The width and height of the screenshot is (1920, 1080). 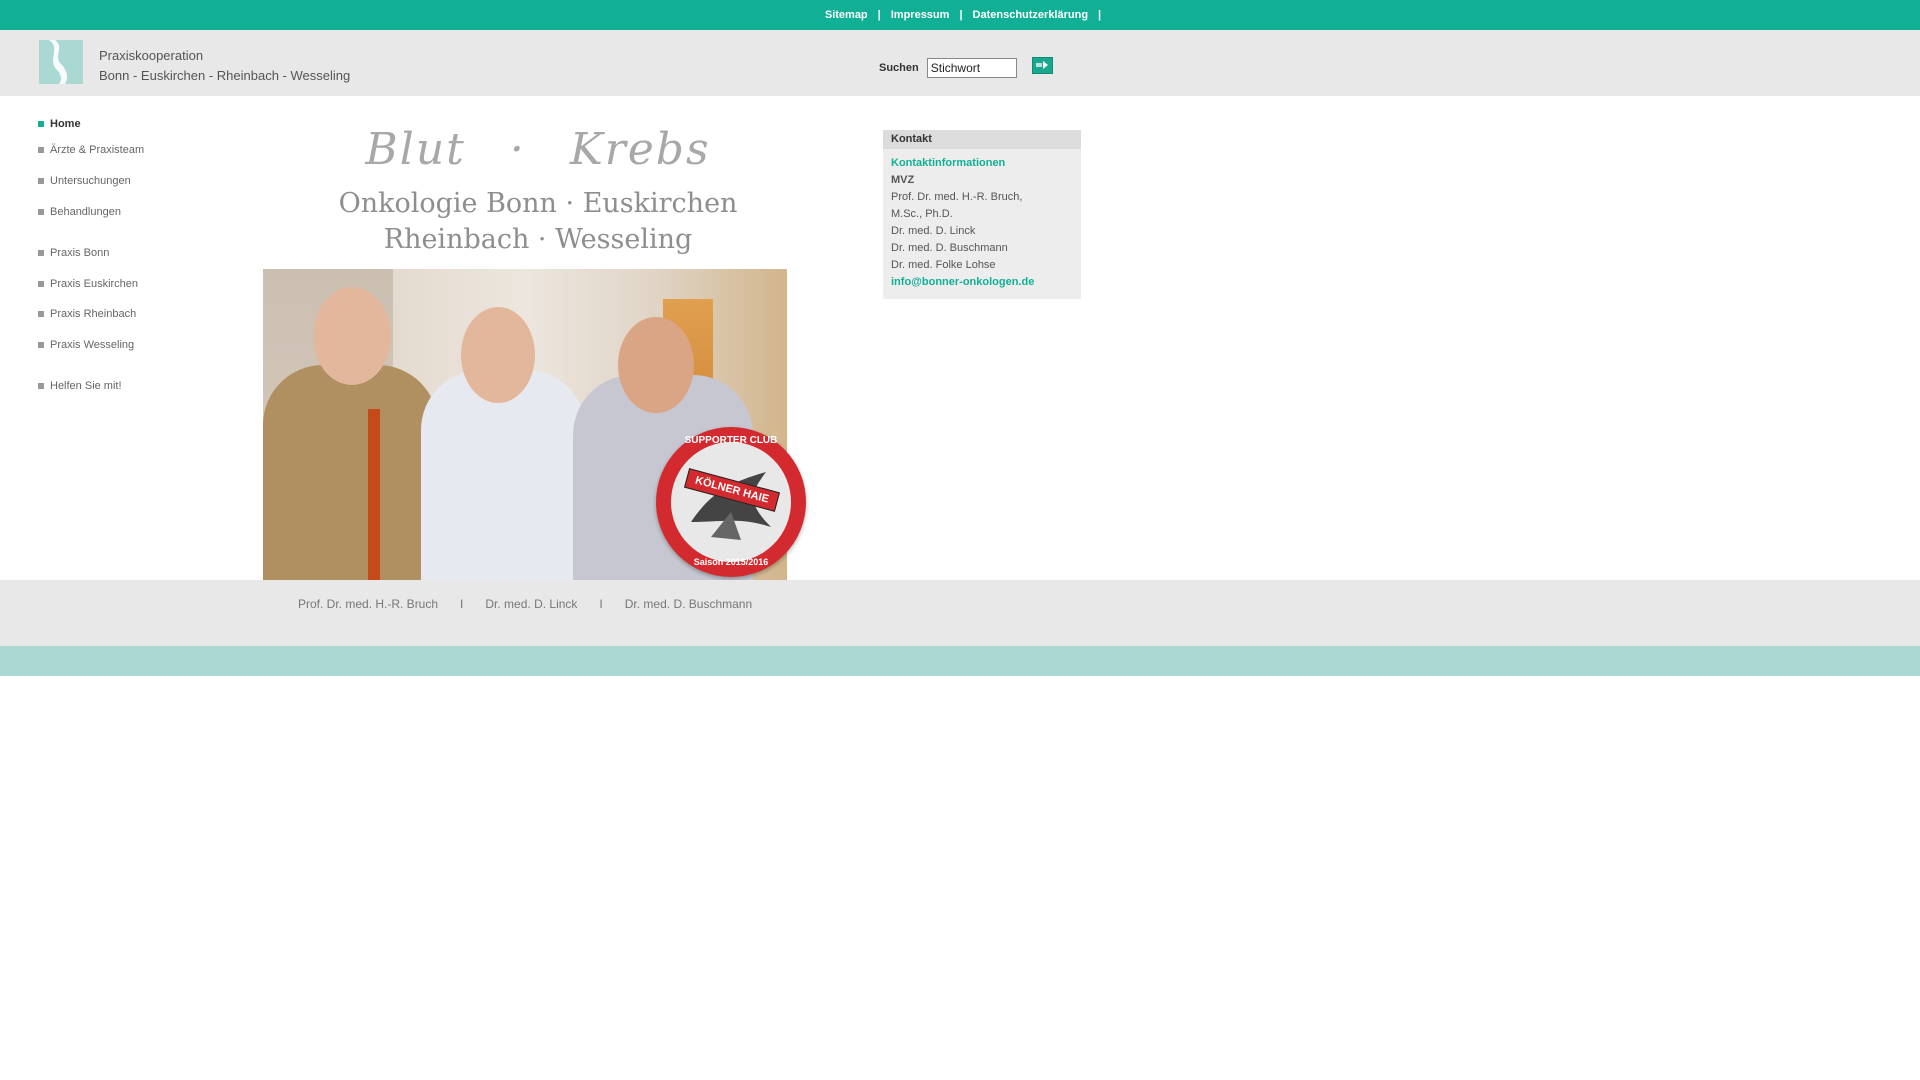 What do you see at coordinates (971, 68) in the screenshot?
I see `search-input` at bounding box center [971, 68].